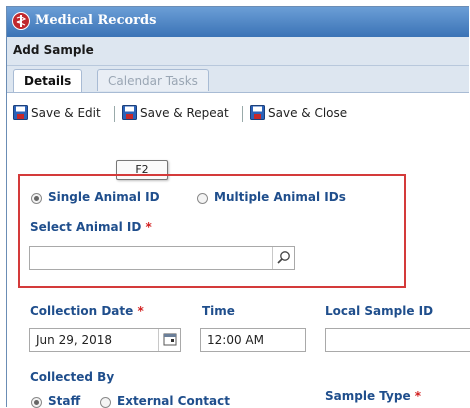 The height and width of the screenshot is (408, 470). I want to click on time-value: 12:00 AM, so click(235, 340).